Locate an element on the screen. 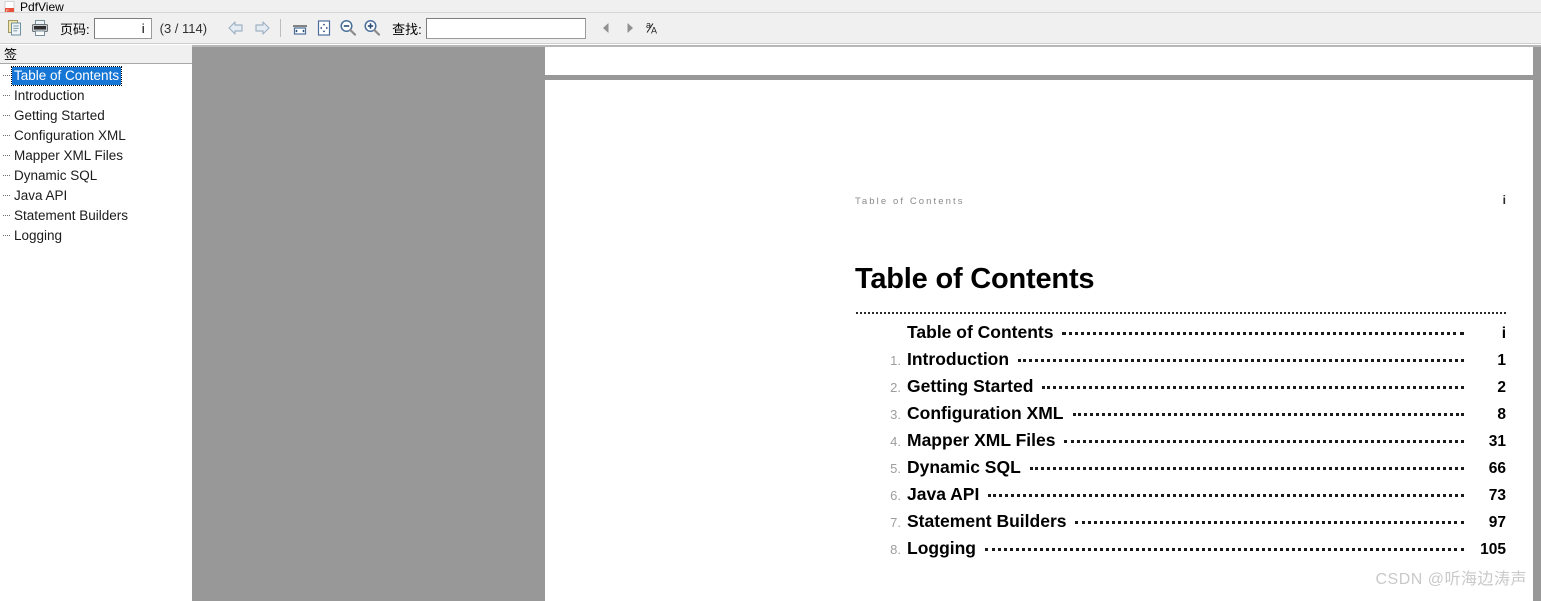  print-button is located at coordinates (40, 28).